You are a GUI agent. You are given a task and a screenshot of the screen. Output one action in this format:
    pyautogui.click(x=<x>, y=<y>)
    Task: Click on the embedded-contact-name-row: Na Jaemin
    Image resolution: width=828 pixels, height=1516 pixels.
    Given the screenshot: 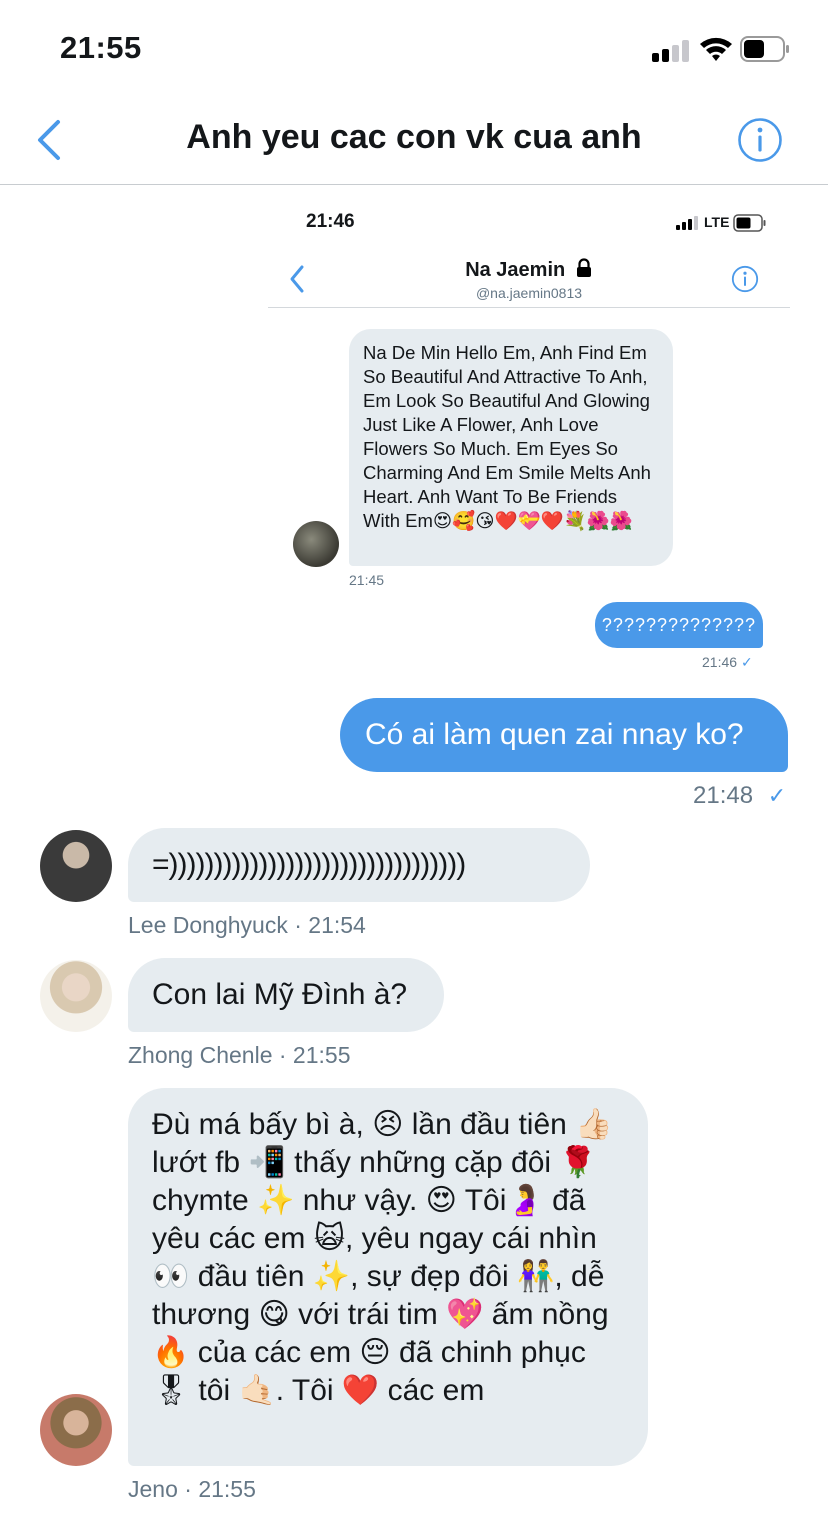 What is the action you would take?
    pyautogui.click(x=529, y=270)
    